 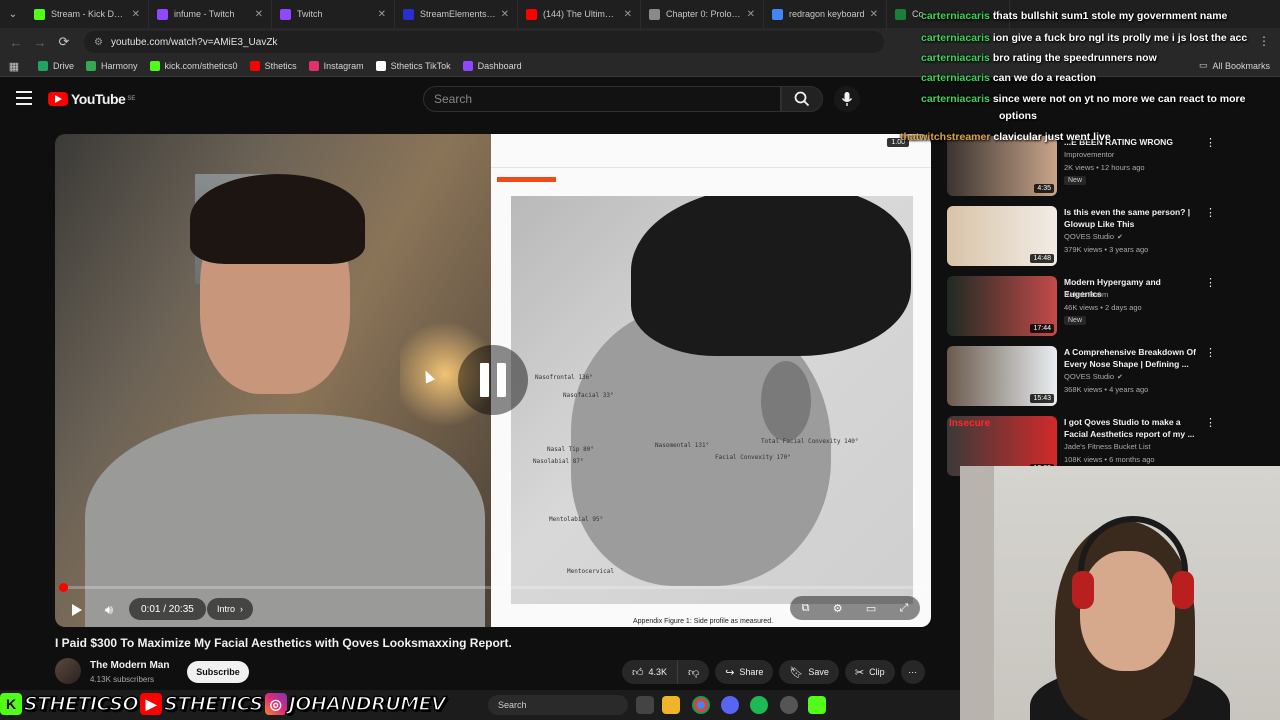 What do you see at coordinates (701, 705) in the screenshot?
I see `chrome-icon` at bounding box center [701, 705].